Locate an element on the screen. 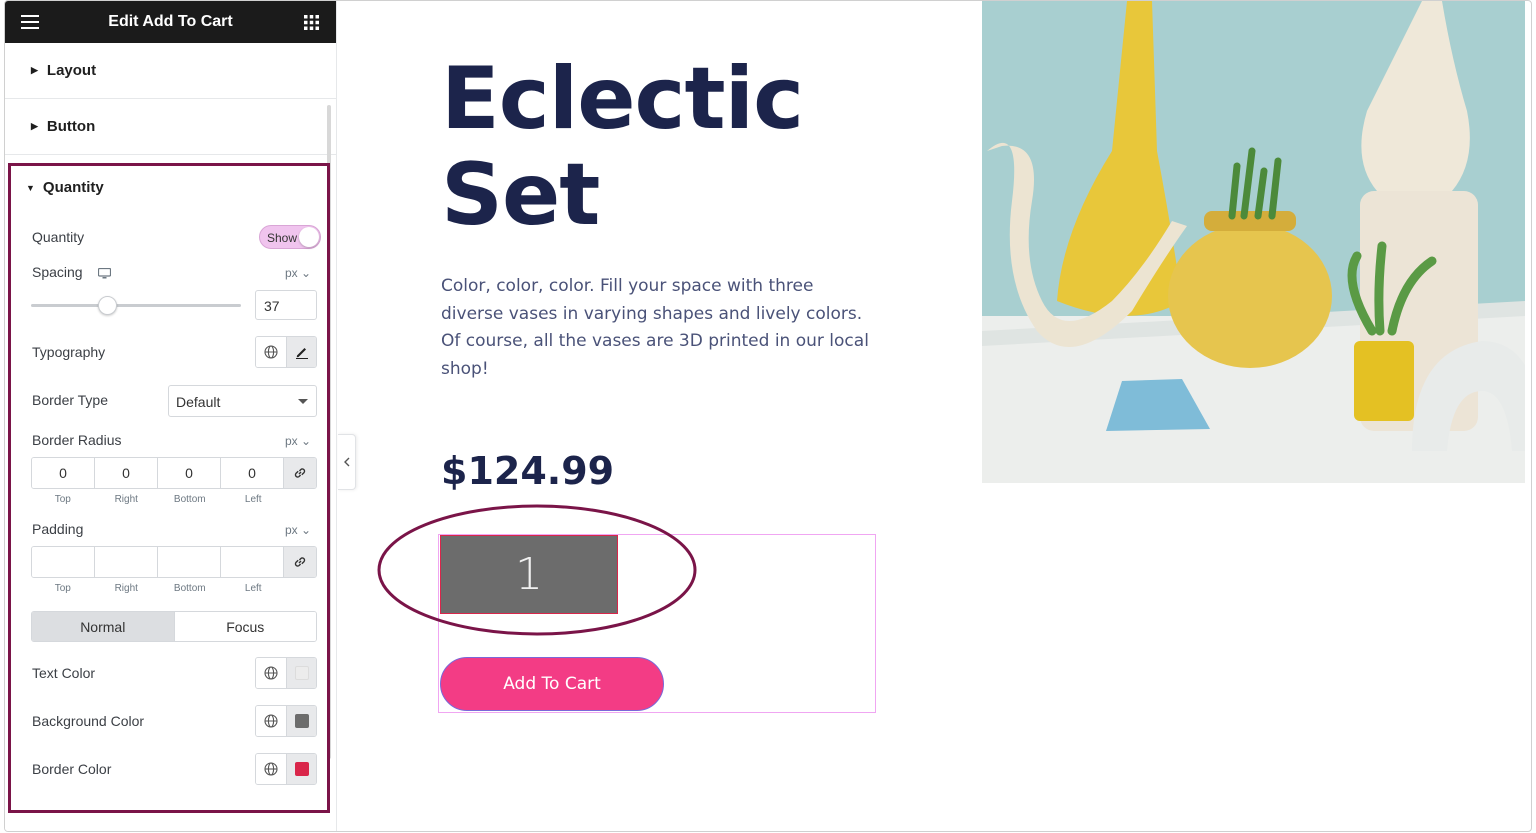 The height and width of the screenshot is (833, 1536). section-button: ▶ Button is located at coordinates (170, 127).